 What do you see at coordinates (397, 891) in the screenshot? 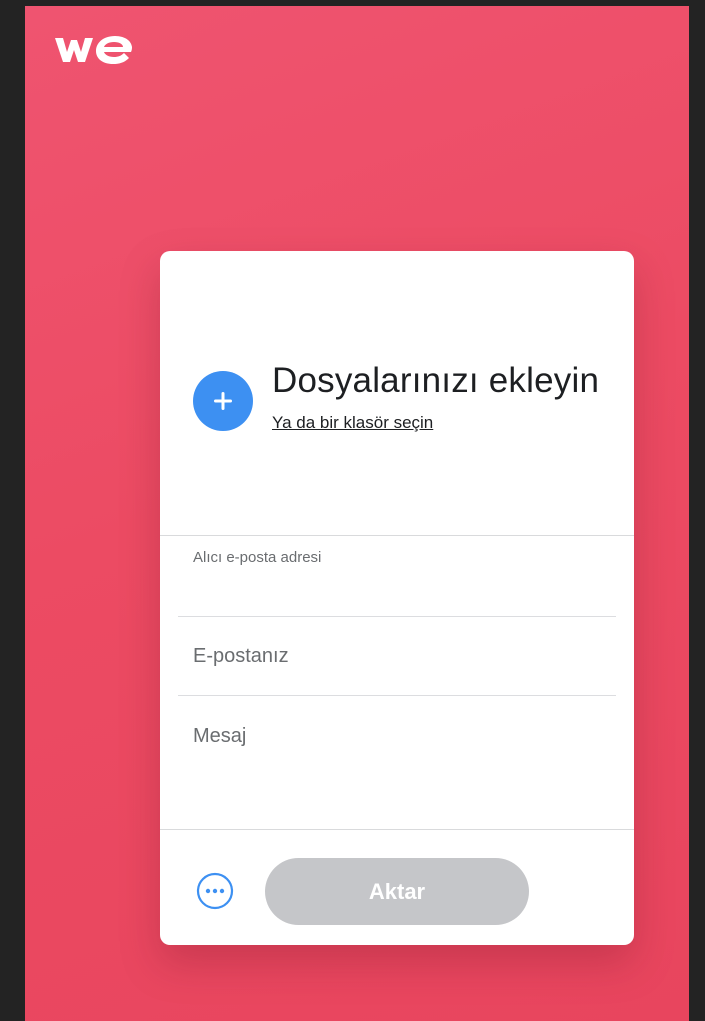
I see `transfer-button: Aktar` at bounding box center [397, 891].